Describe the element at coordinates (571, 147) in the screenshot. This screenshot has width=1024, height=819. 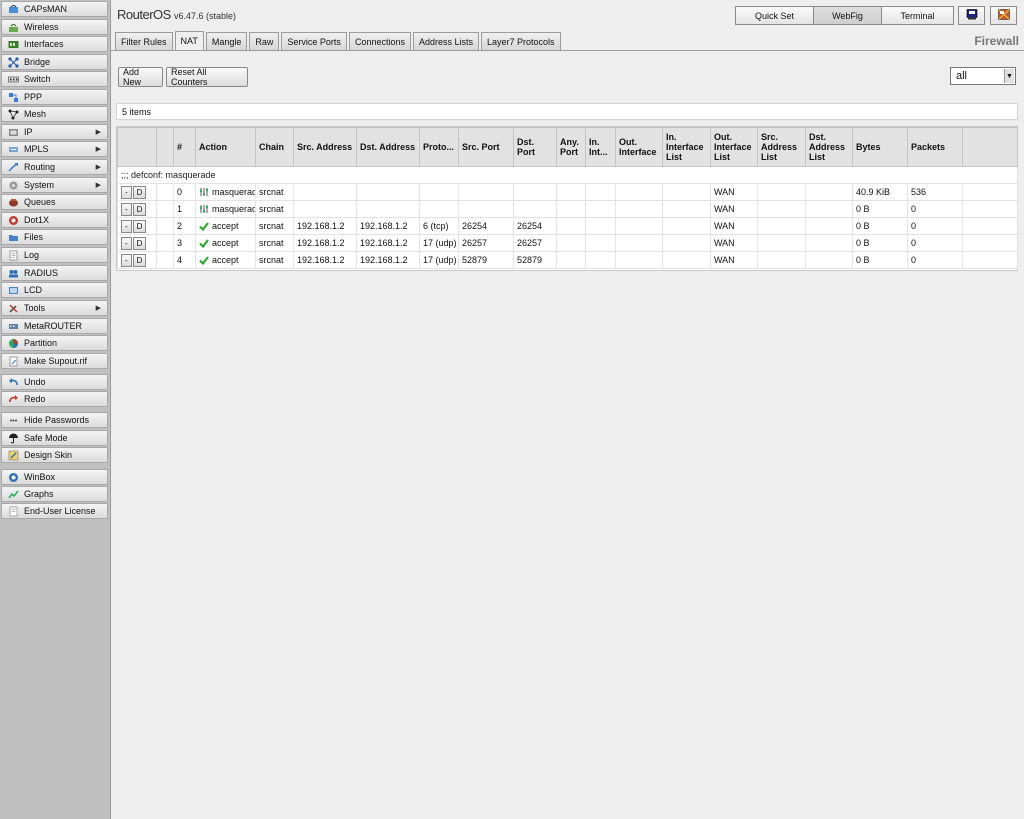
I see `column-header: Any. Port` at that location.